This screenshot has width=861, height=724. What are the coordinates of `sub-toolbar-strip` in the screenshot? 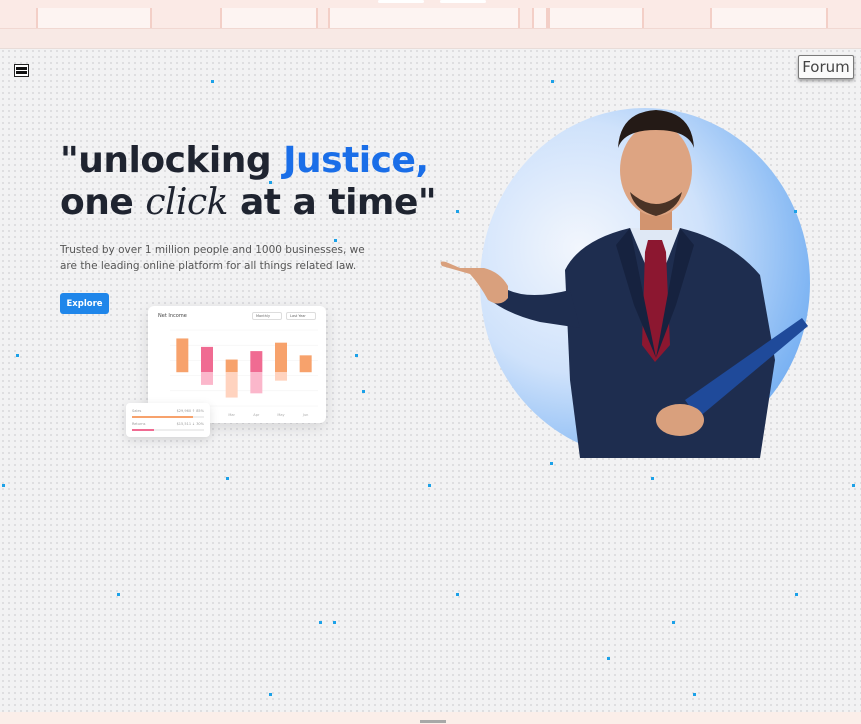 It's located at (430, 39).